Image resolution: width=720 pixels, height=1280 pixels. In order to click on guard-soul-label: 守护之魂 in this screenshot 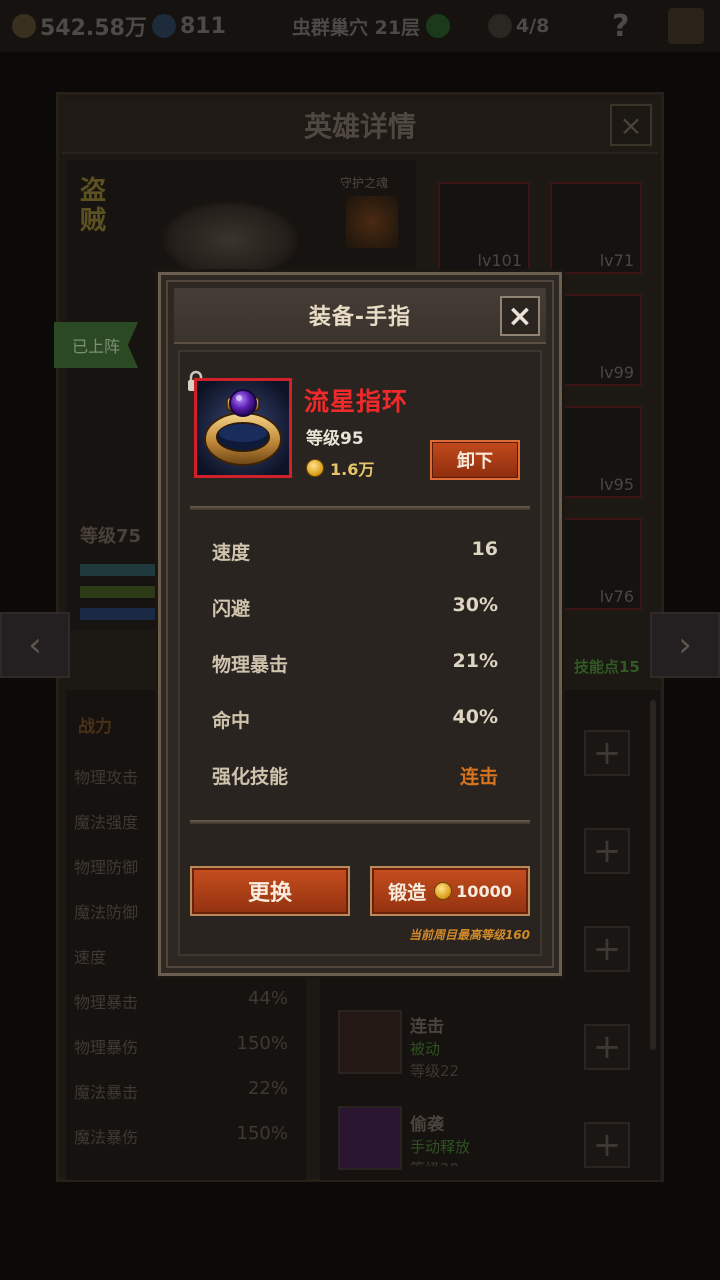, I will do `click(364, 183)`.